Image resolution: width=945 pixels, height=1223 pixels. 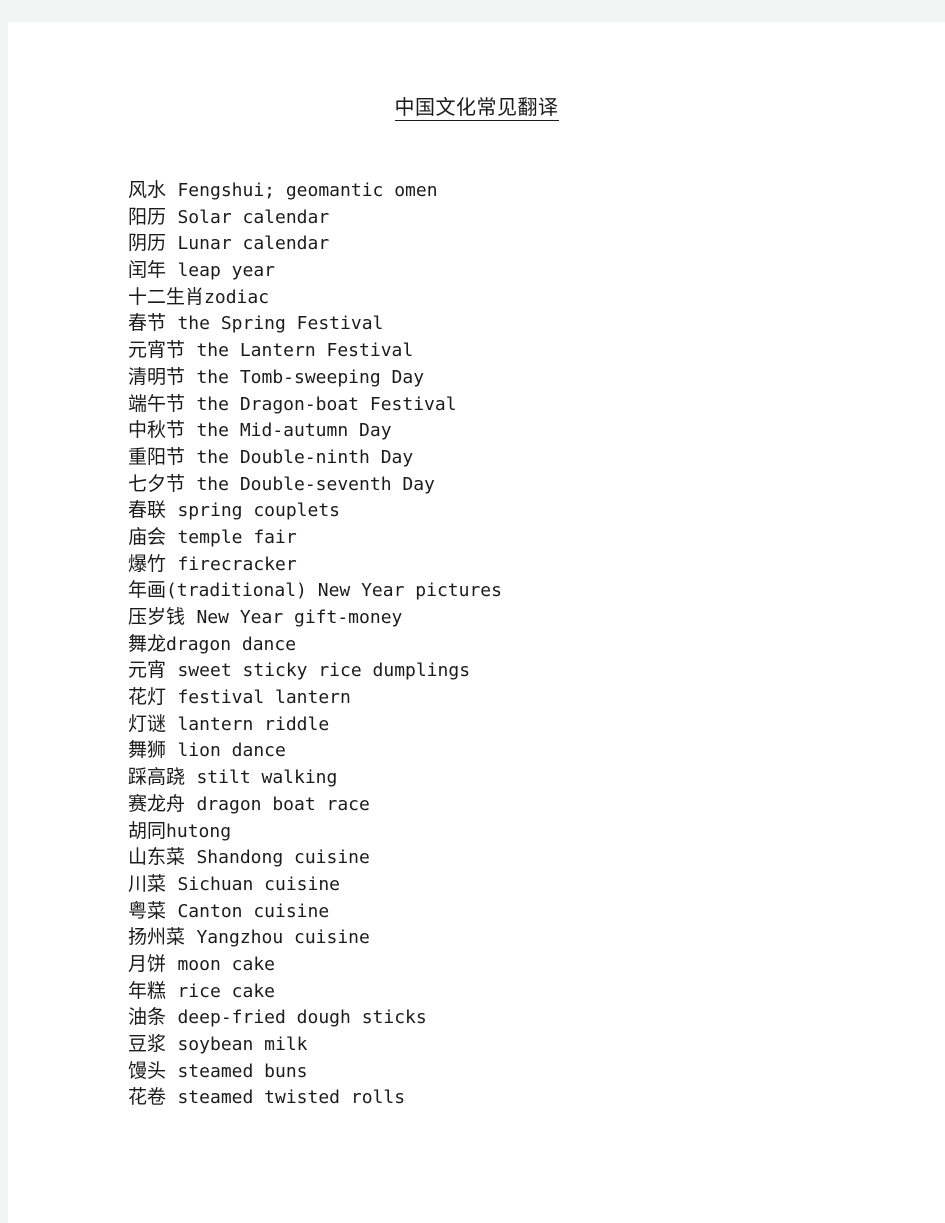 I want to click on translation-entry: 元宵节 the Lantern Festival, so click(x=528, y=350).